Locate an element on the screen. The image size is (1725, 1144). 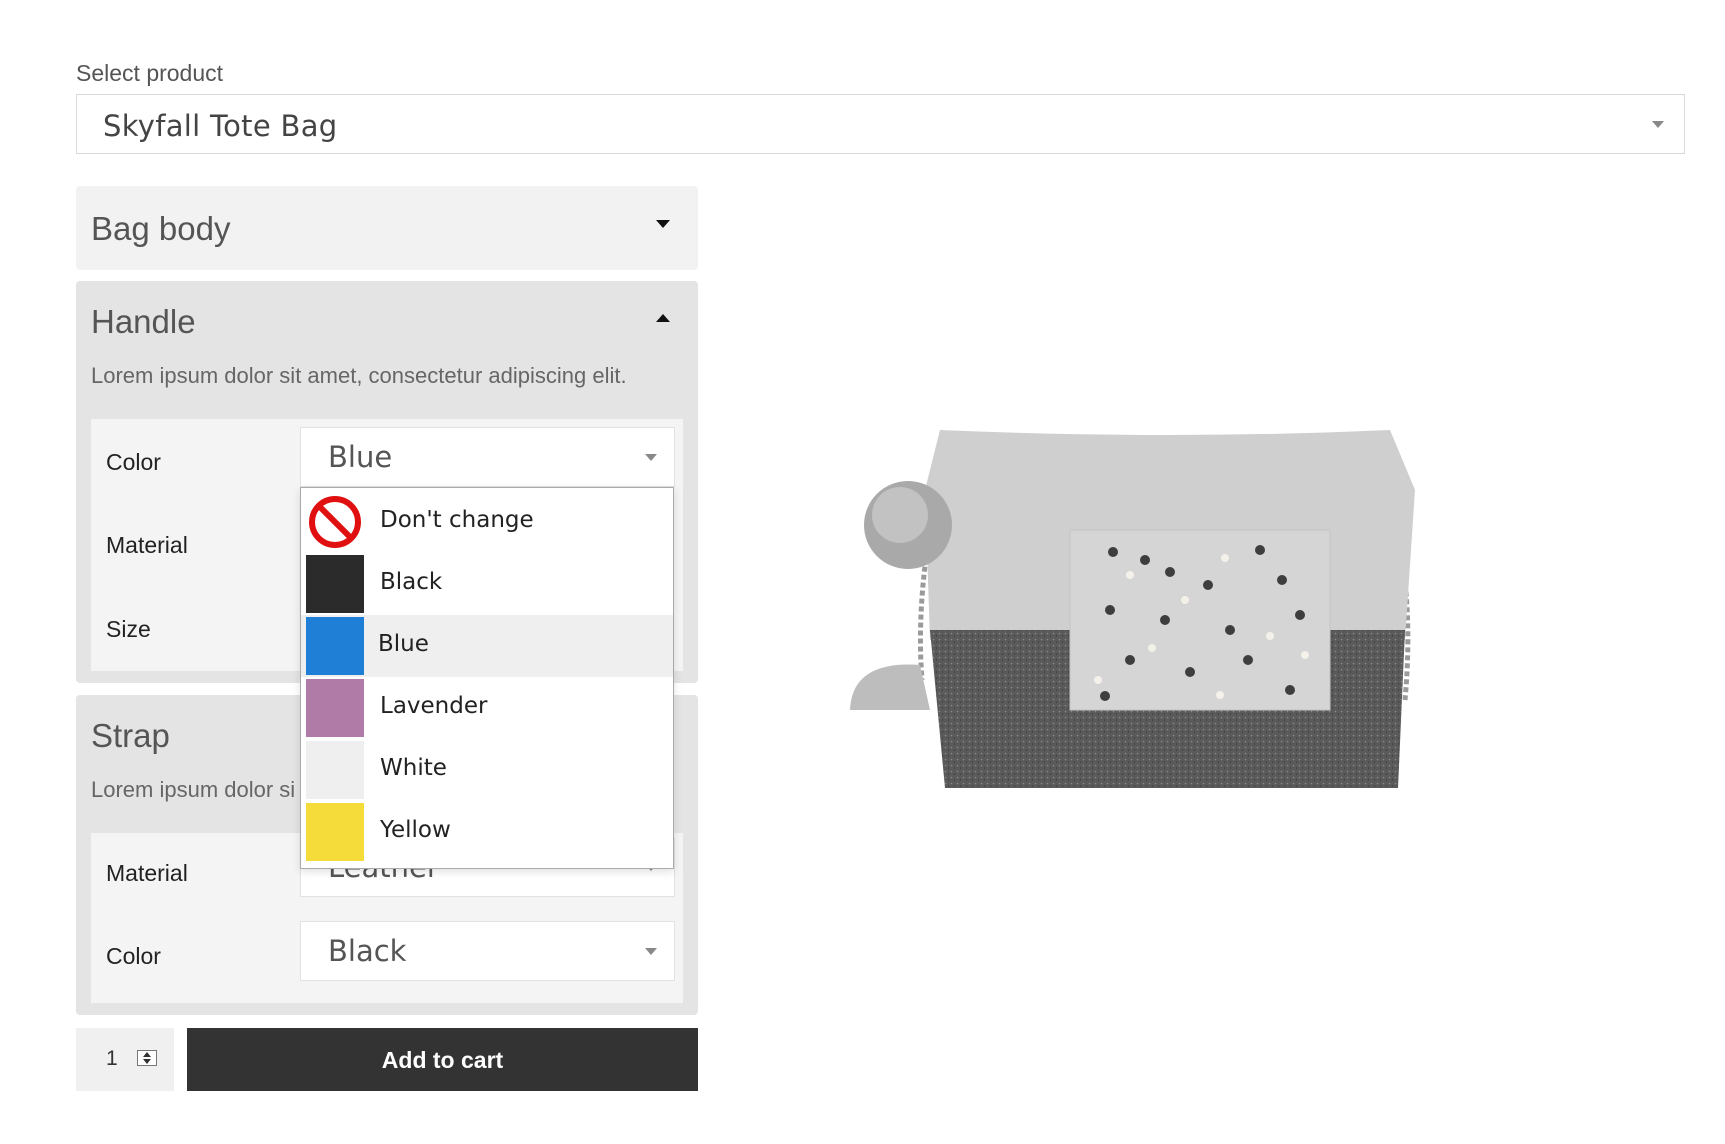
dropdown-option-yellow: Yellow is located at coordinates (487, 832).